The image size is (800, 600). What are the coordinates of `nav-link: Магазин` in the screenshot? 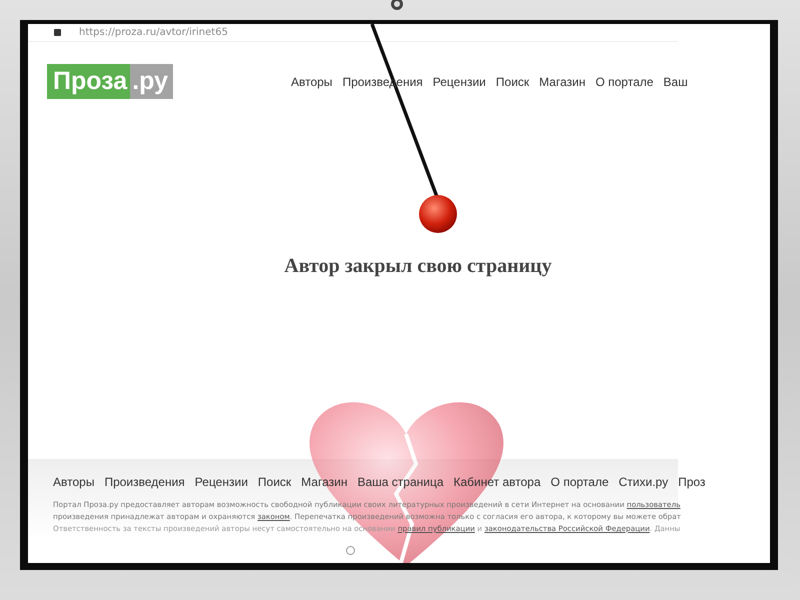 It's located at (562, 81).